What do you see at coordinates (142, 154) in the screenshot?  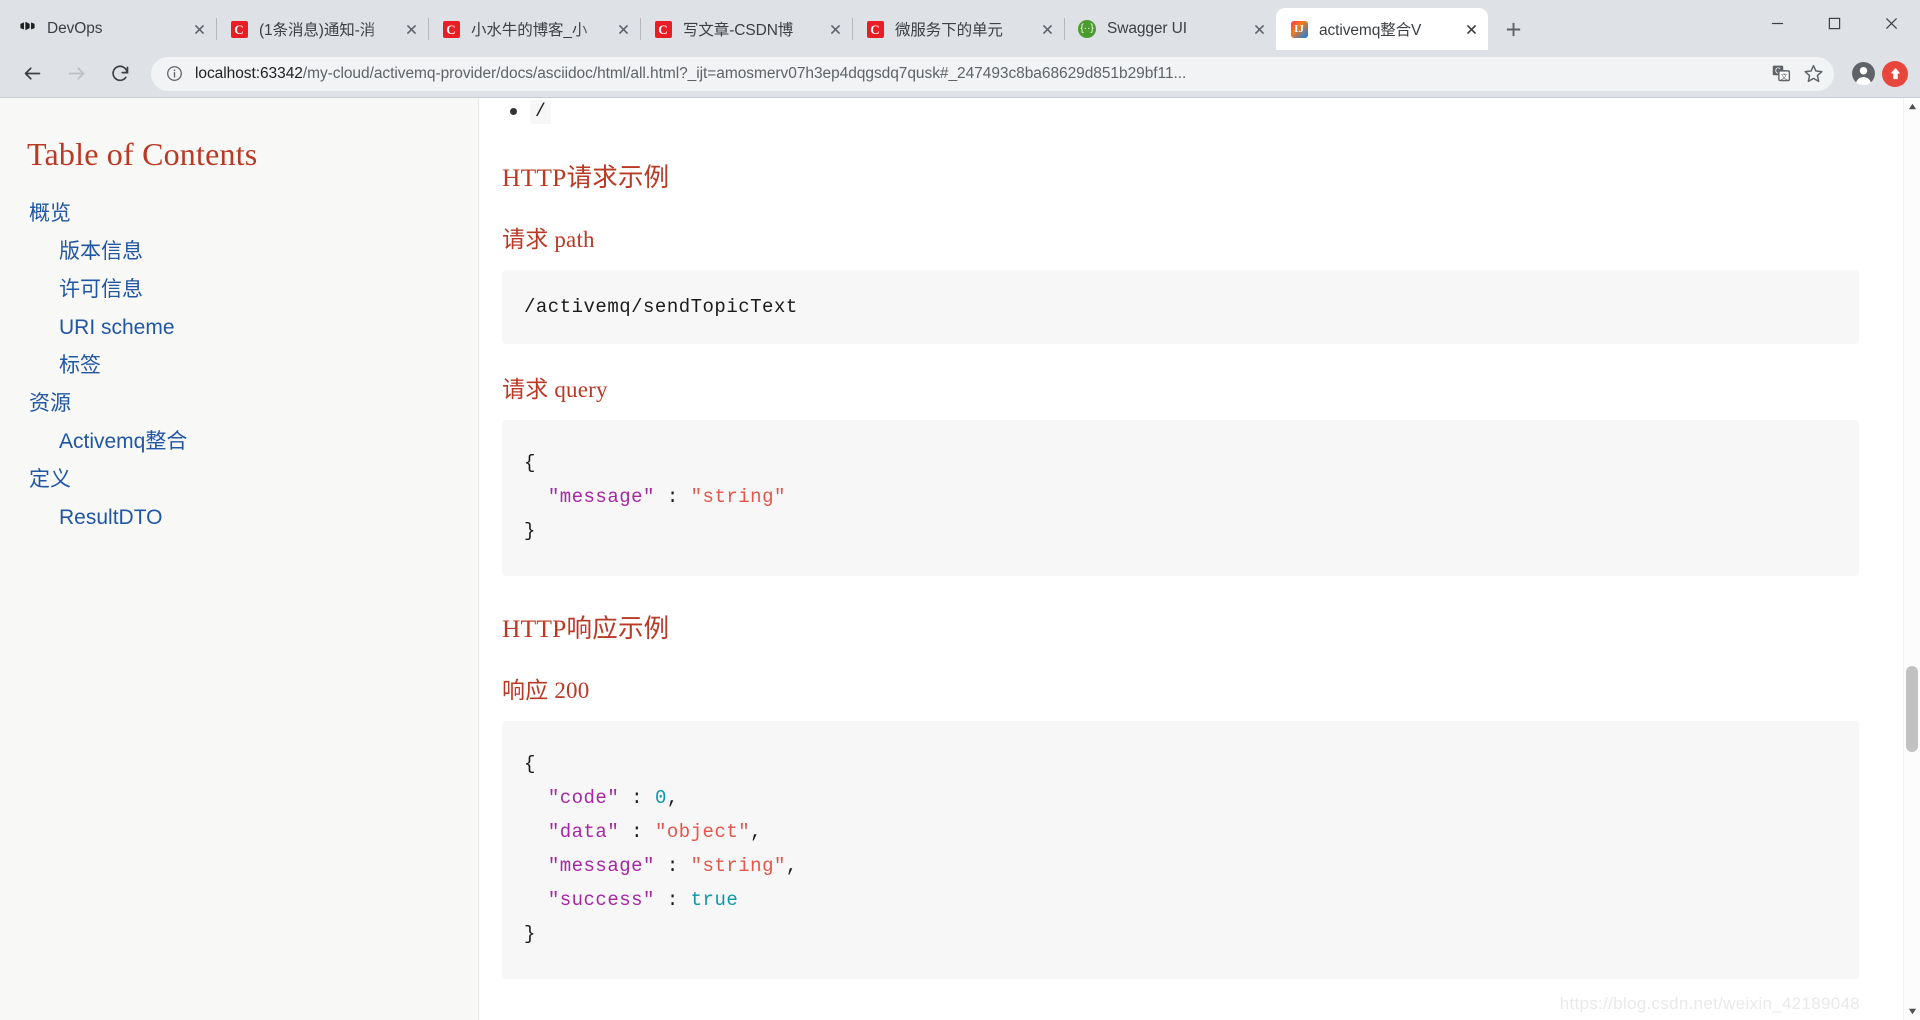 I see `toc-title: Table of Contents` at bounding box center [142, 154].